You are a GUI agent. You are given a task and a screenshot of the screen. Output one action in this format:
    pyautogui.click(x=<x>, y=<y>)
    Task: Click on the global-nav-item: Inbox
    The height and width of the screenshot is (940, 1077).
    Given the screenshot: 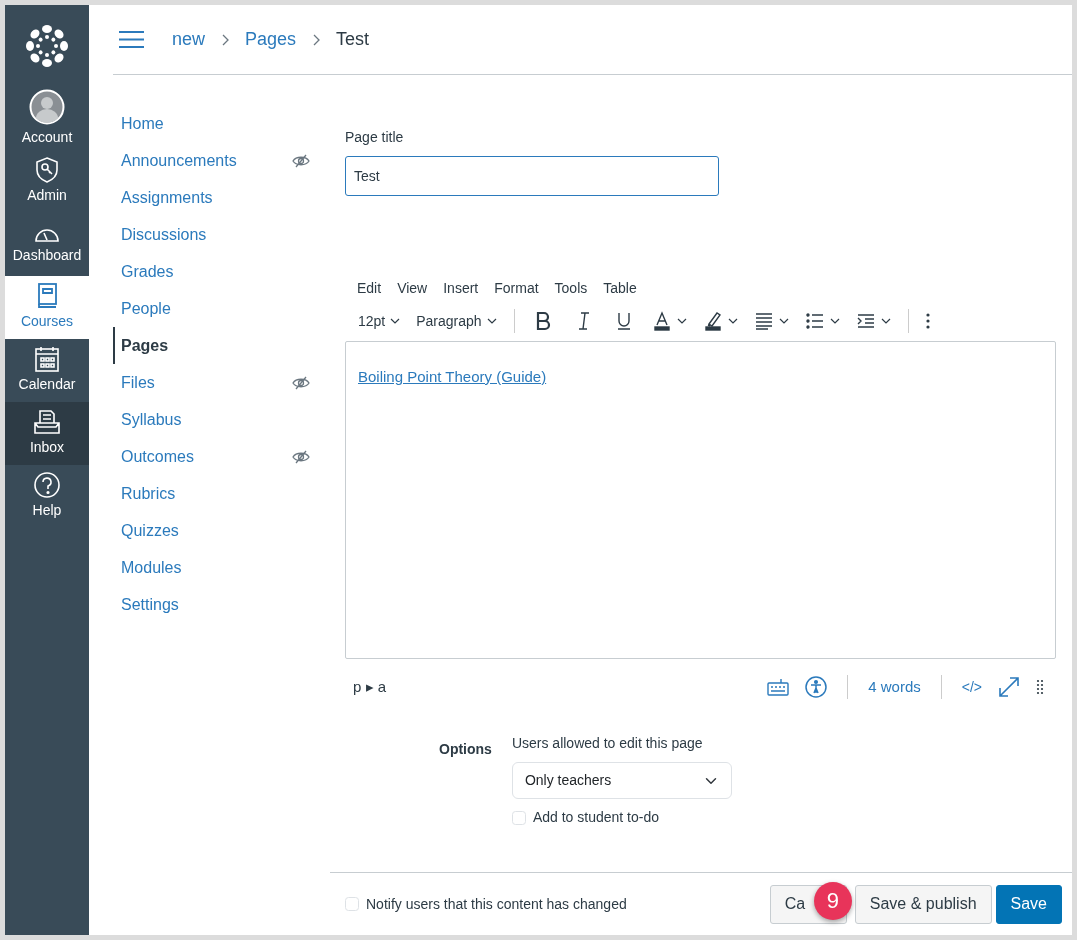 What is the action you would take?
    pyautogui.click(x=47, y=433)
    